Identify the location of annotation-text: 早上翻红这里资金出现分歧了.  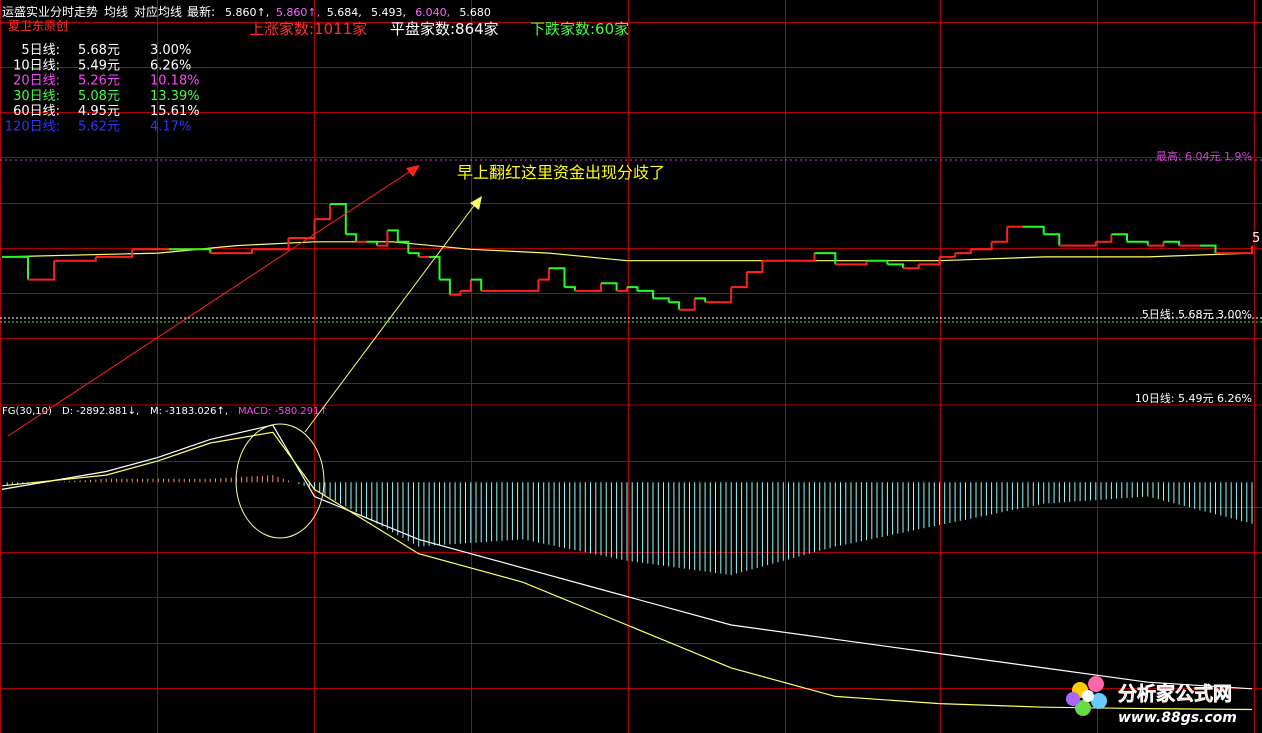
(561, 172).